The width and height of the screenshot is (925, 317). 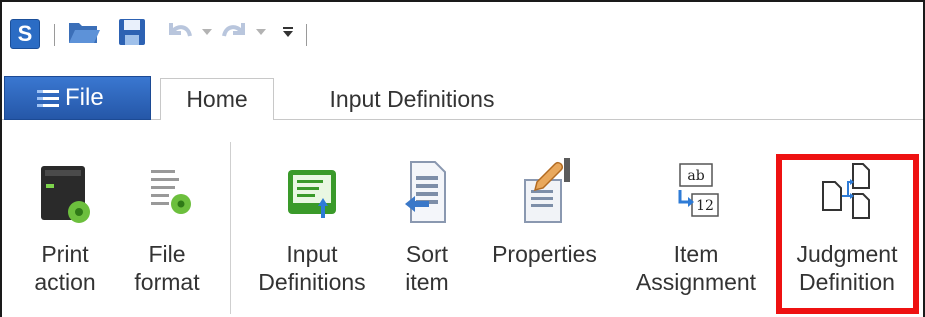 What do you see at coordinates (25, 34) in the screenshot?
I see `app-icon: S` at bounding box center [25, 34].